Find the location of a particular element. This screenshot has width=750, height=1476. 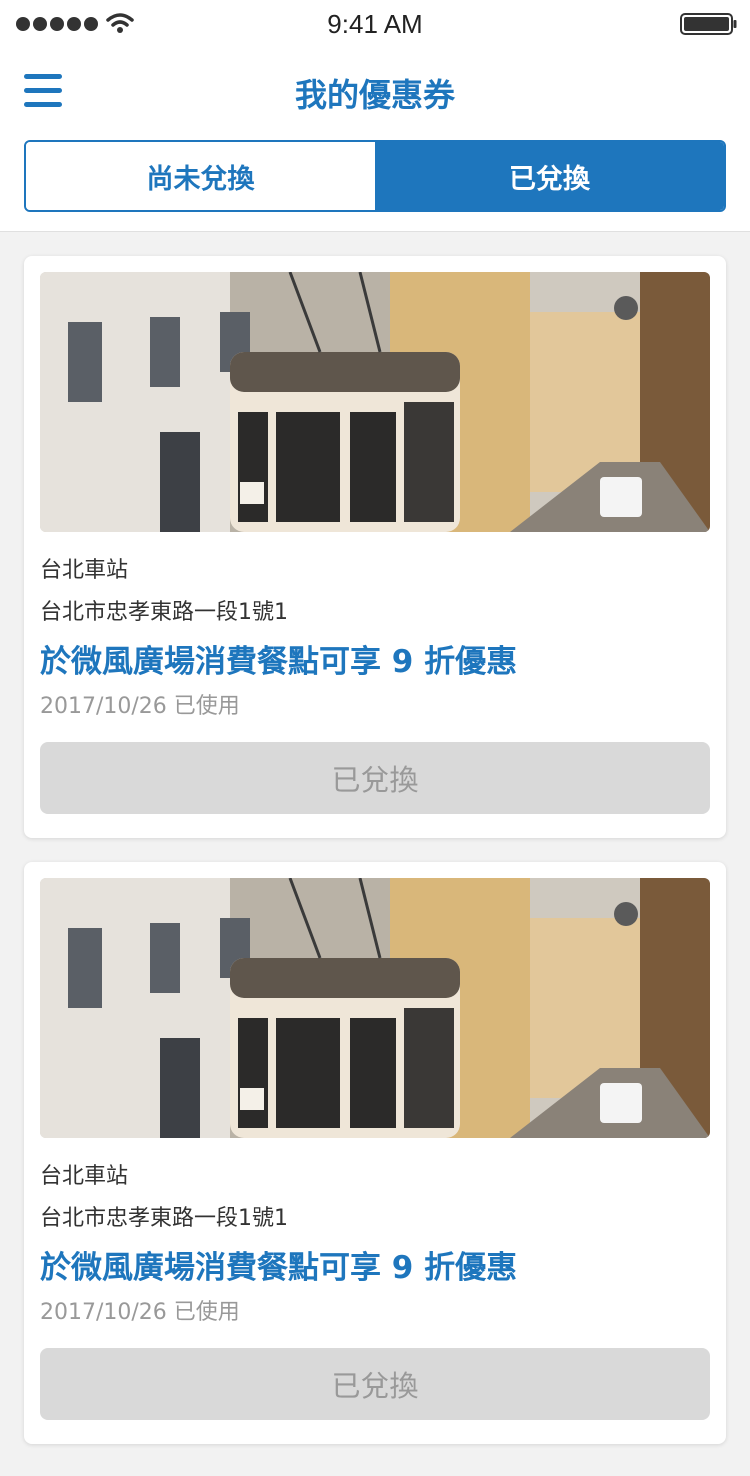

app-header: 我的優惠券 is located at coordinates (375, 92).